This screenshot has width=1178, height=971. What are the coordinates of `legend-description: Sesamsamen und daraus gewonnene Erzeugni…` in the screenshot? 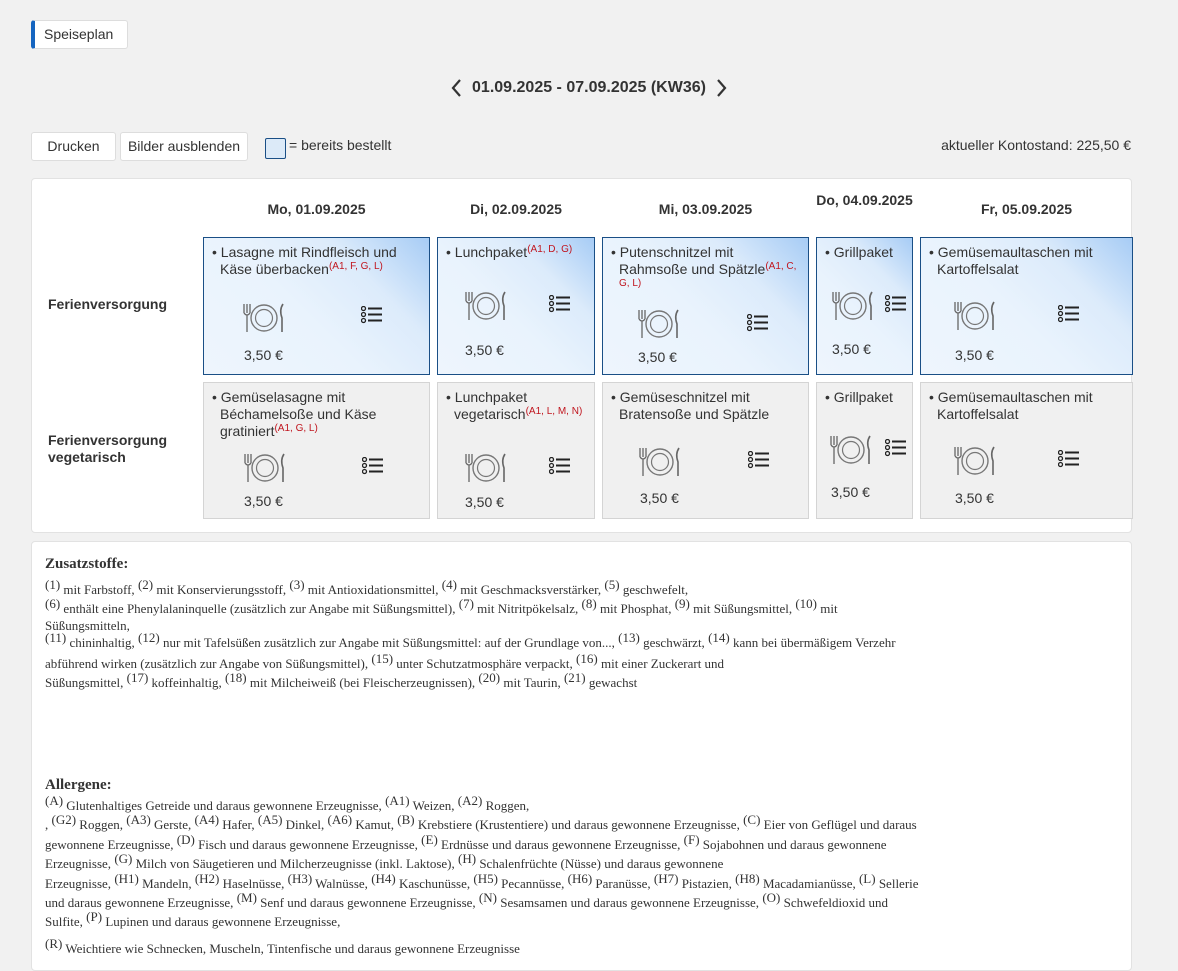 It's located at (629, 902).